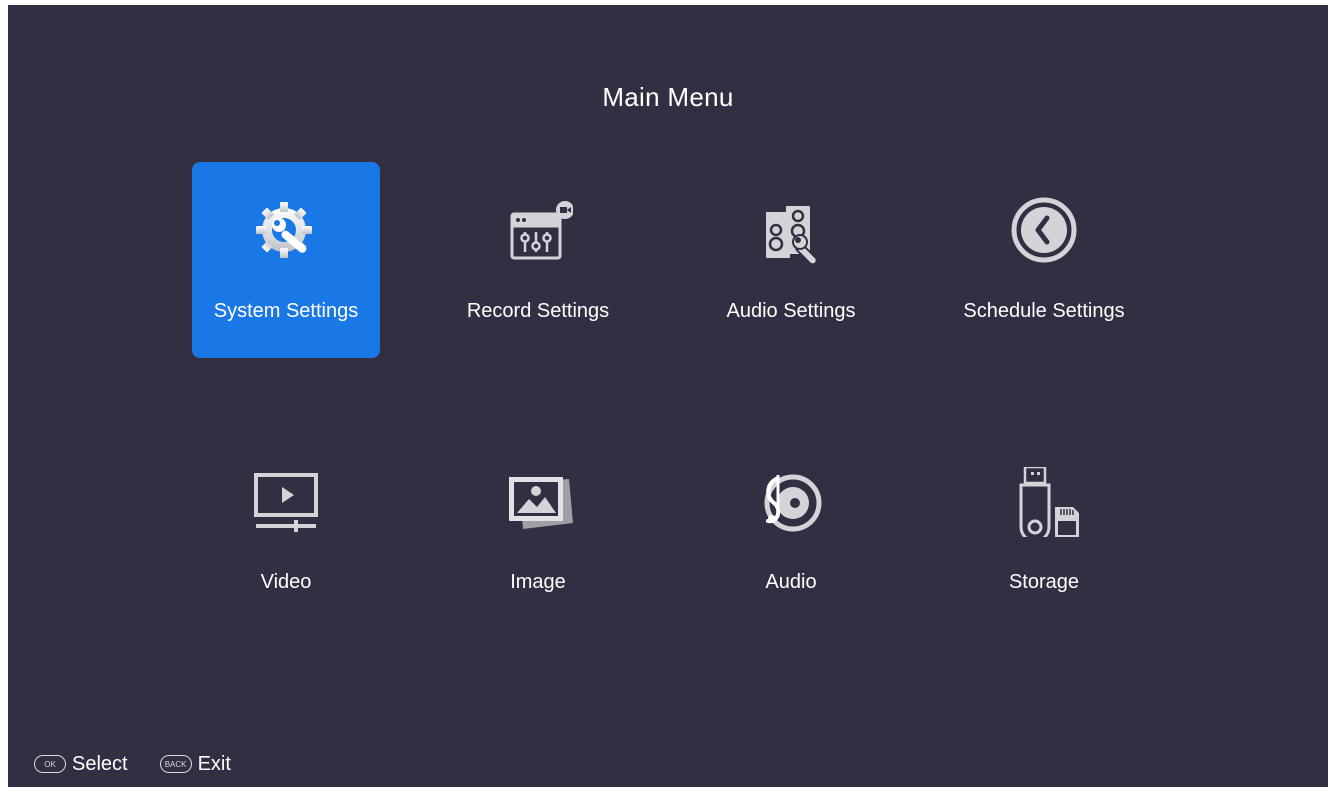  I want to click on select-hint: OK Select, so click(81, 764).